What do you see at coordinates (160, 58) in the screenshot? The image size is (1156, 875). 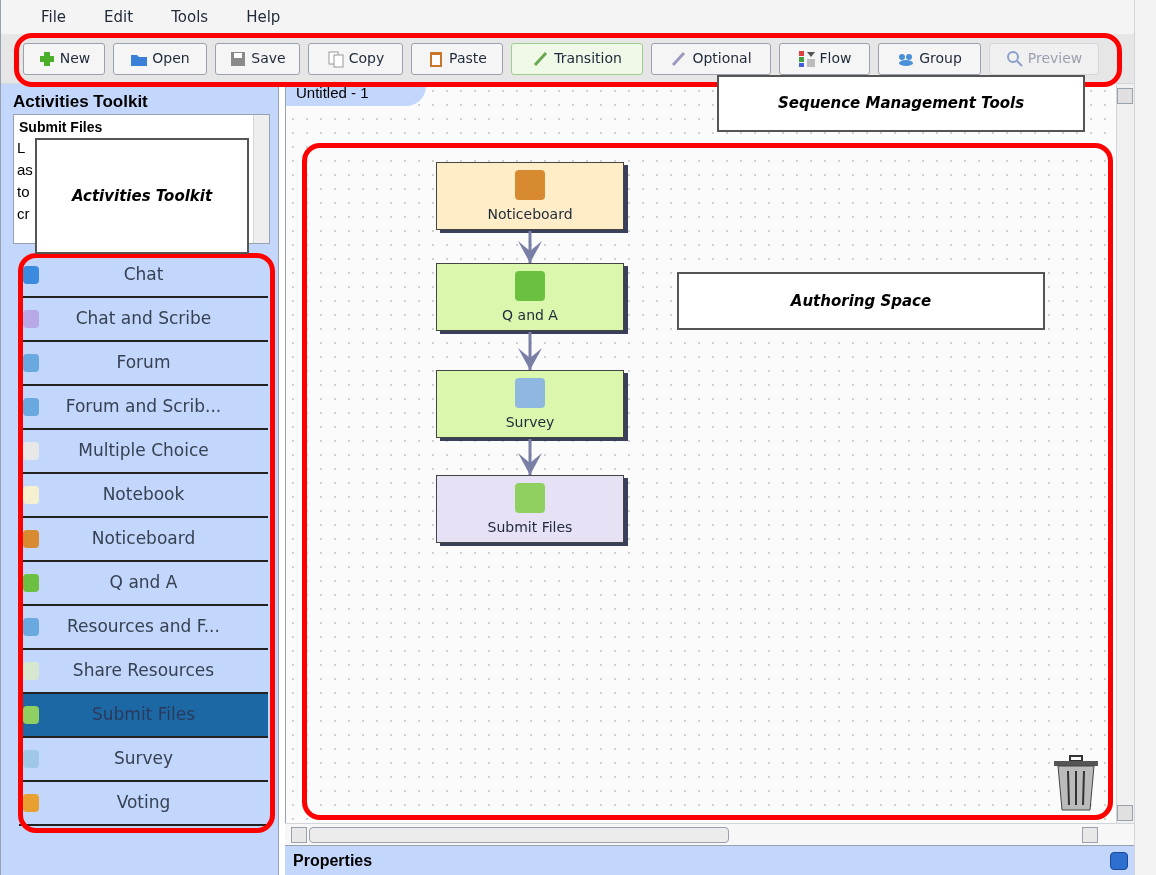 I see `toolbar-button: Open` at bounding box center [160, 58].